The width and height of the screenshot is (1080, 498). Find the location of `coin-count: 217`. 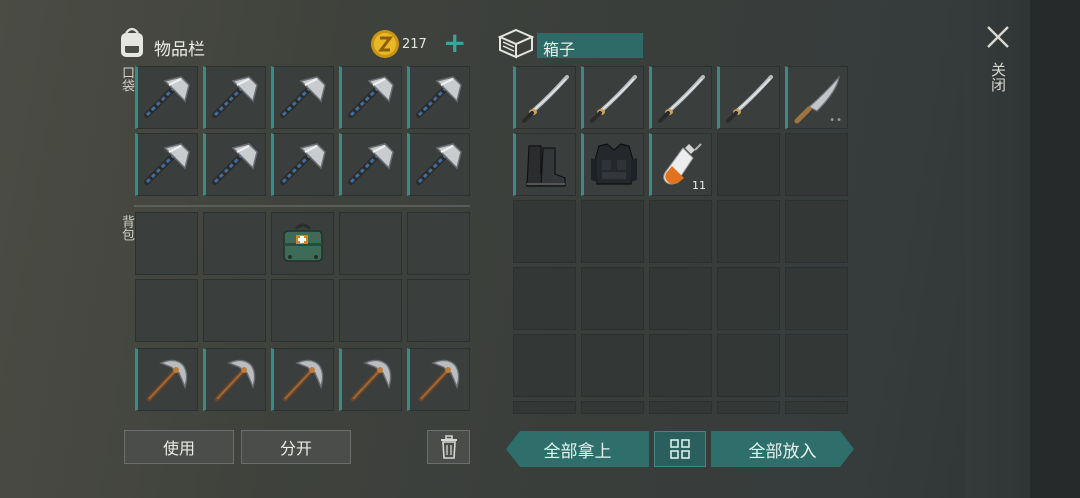

coin-count: 217 is located at coordinates (414, 44).